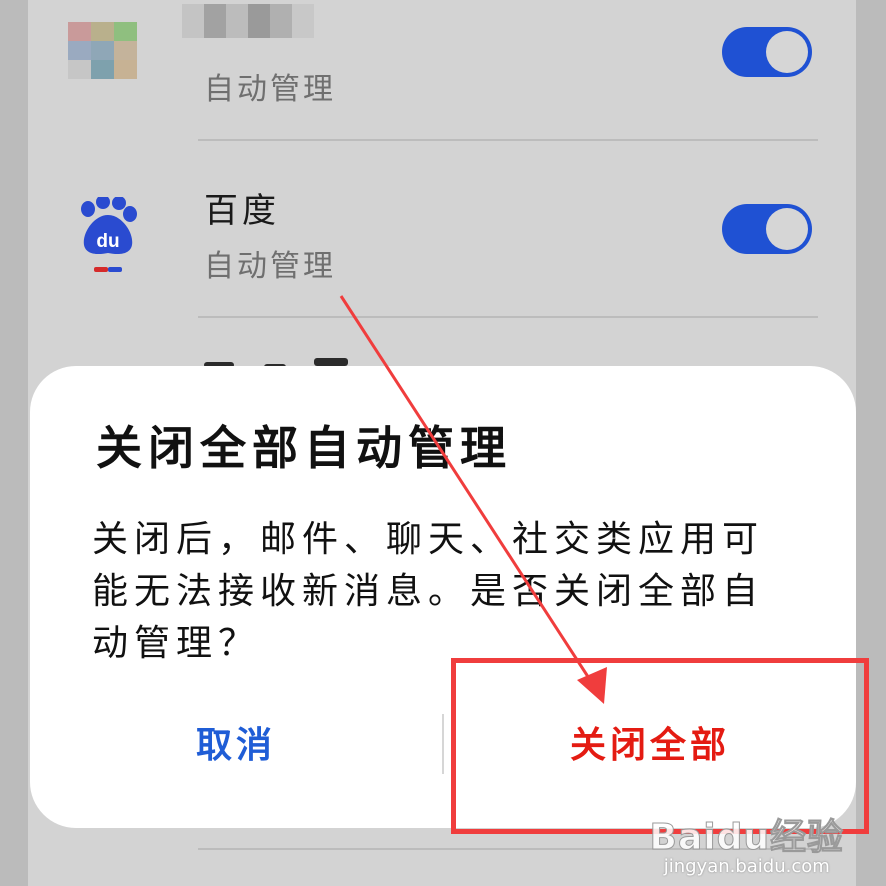 Image resolution: width=886 pixels, height=886 pixels. Describe the element at coordinates (746, 866) in the screenshot. I see `watermark-url: jingyan.baidu.com` at that location.